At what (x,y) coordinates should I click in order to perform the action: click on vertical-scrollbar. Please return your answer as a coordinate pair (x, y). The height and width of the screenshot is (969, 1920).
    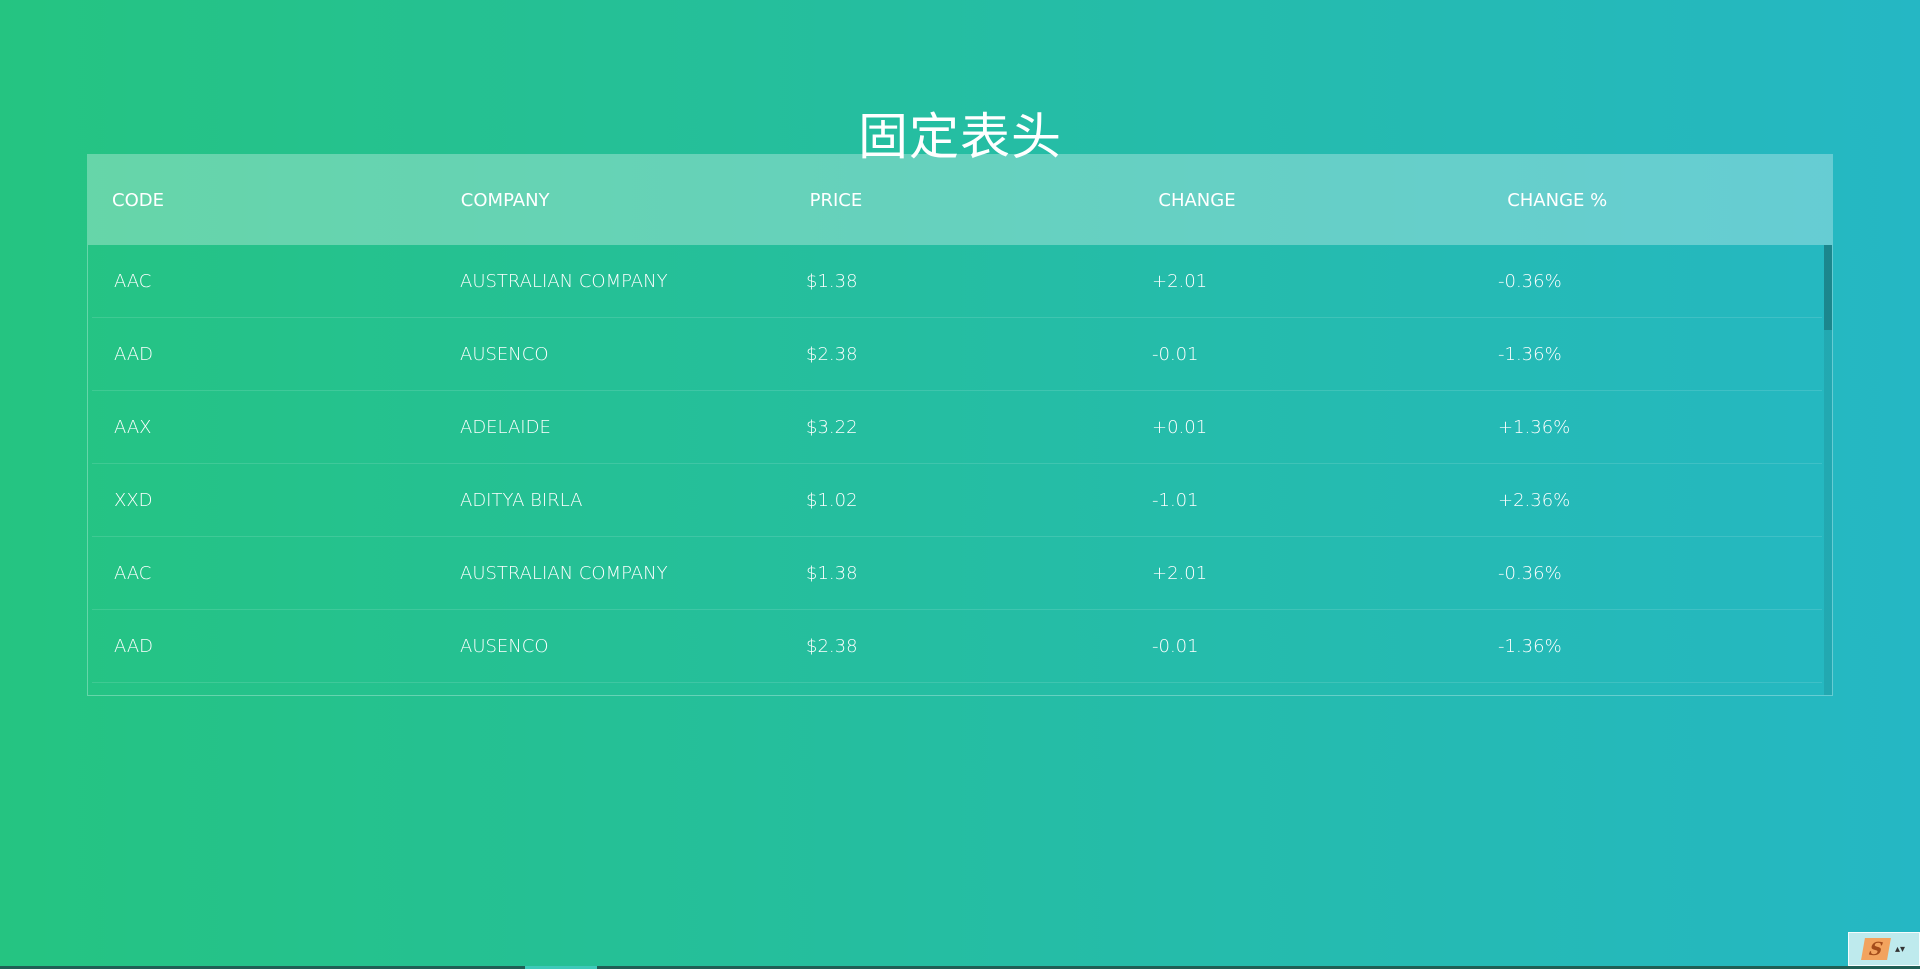
    Looking at the image, I should click on (1828, 470).